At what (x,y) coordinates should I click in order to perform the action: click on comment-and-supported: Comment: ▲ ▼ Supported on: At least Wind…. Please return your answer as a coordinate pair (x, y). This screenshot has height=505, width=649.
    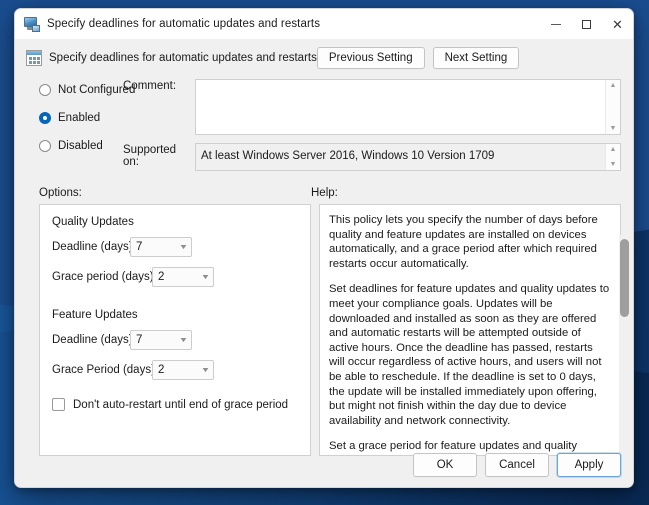
    Looking at the image, I should click on (378, 125).